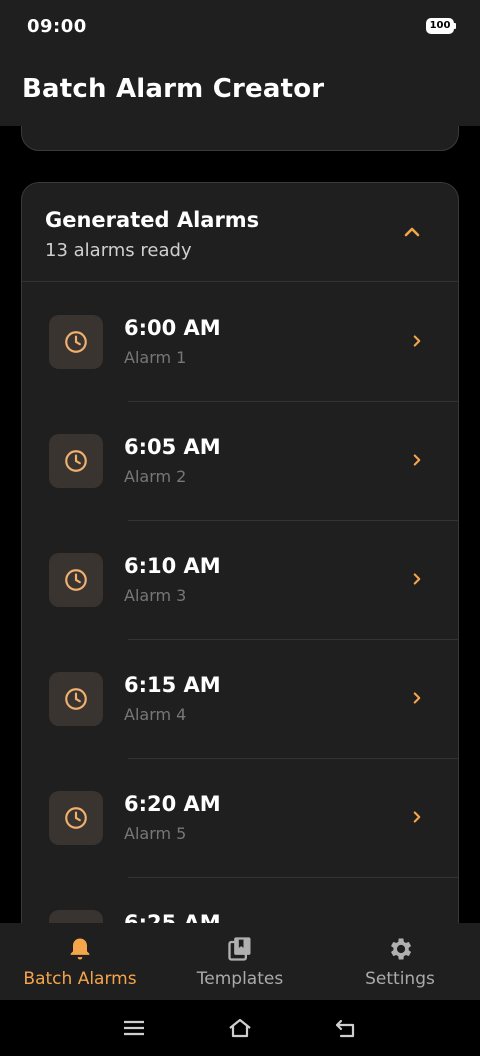 Image resolution: width=480 pixels, height=1056 pixels. Describe the element at coordinates (400, 979) in the screenshot. I see `nav-label: Settings` at that location.